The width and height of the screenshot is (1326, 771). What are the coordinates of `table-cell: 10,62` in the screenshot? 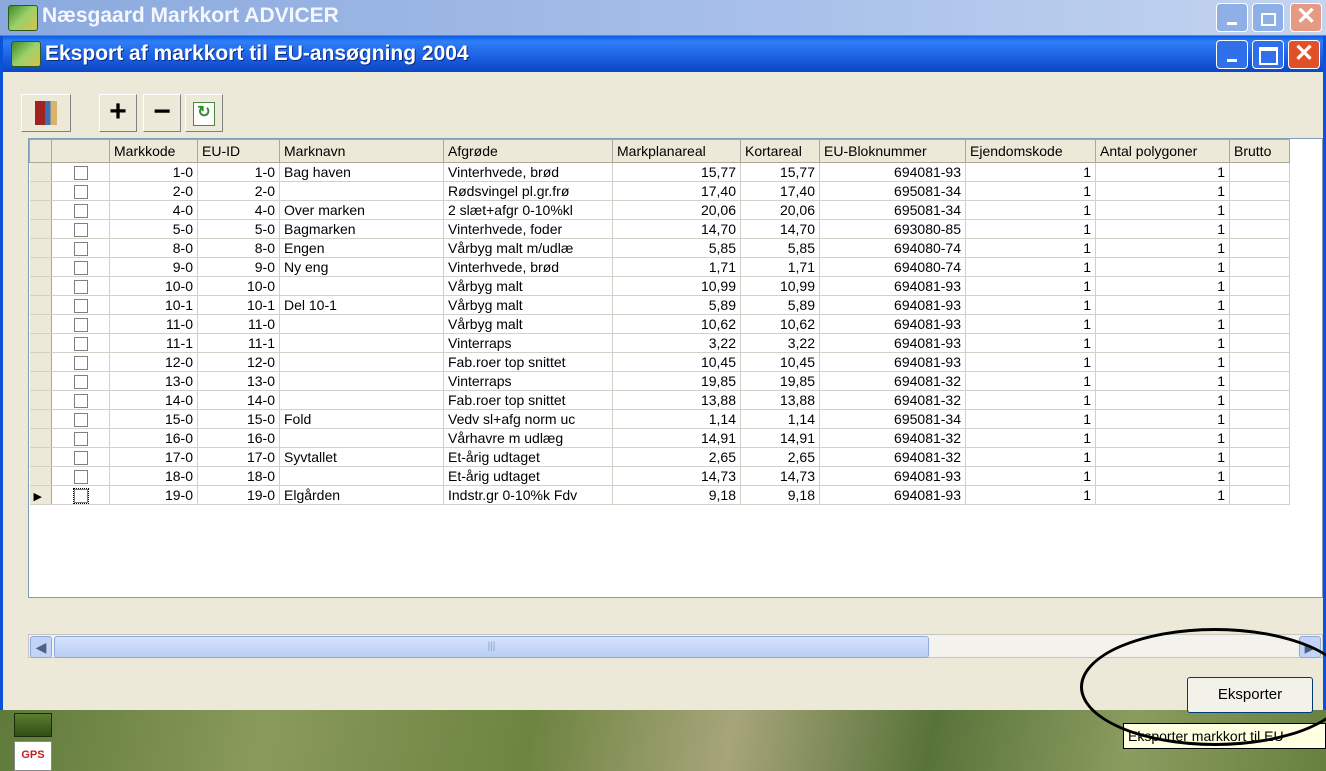 It's located at (780, 324).